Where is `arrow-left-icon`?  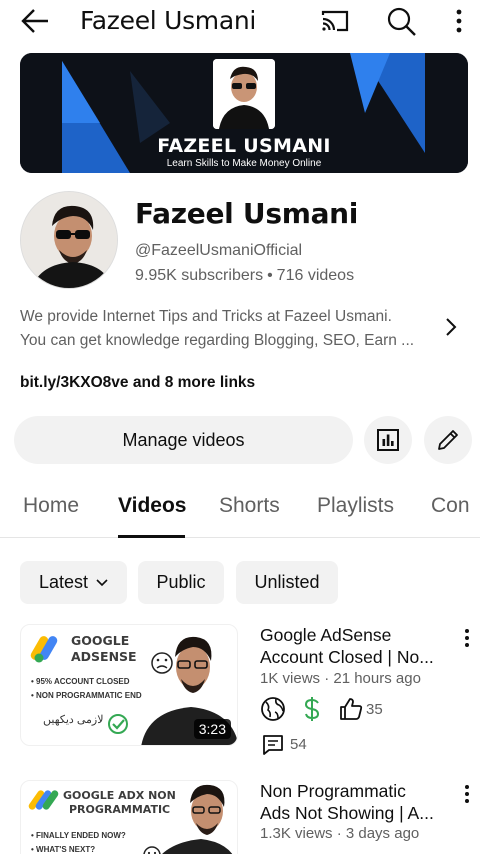 arrow-left-icon is located at coordinates (34, 21).